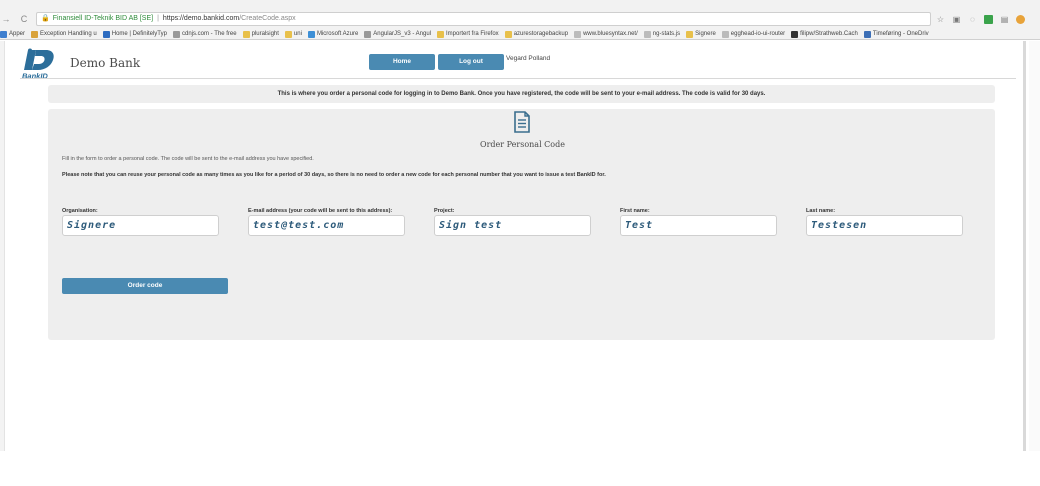 This screenshot has width=1040, height=486. What do you see at coordinates (666, 34) in the screenshot?
I see `bookmark-label: ng-stats.js` at bounding box center [666, 34].